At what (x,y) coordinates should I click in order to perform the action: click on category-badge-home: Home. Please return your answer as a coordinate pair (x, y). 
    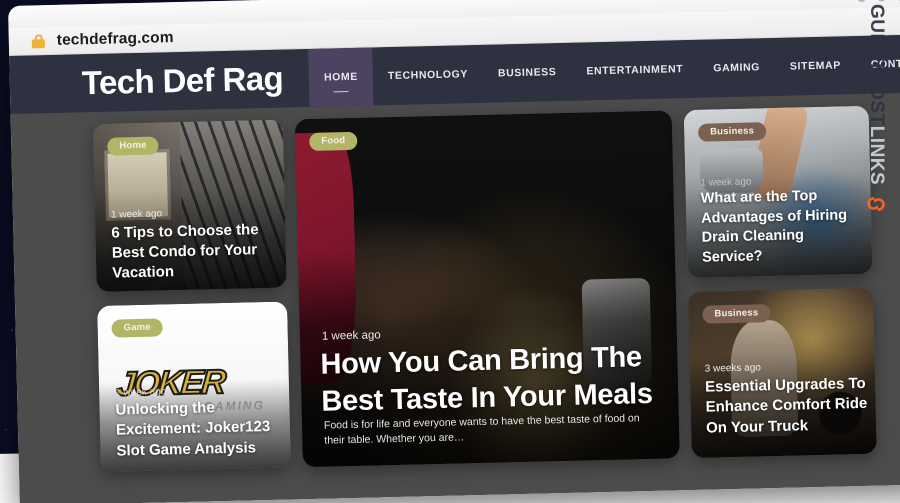
    Looking at the image, I should click on (133, 146).